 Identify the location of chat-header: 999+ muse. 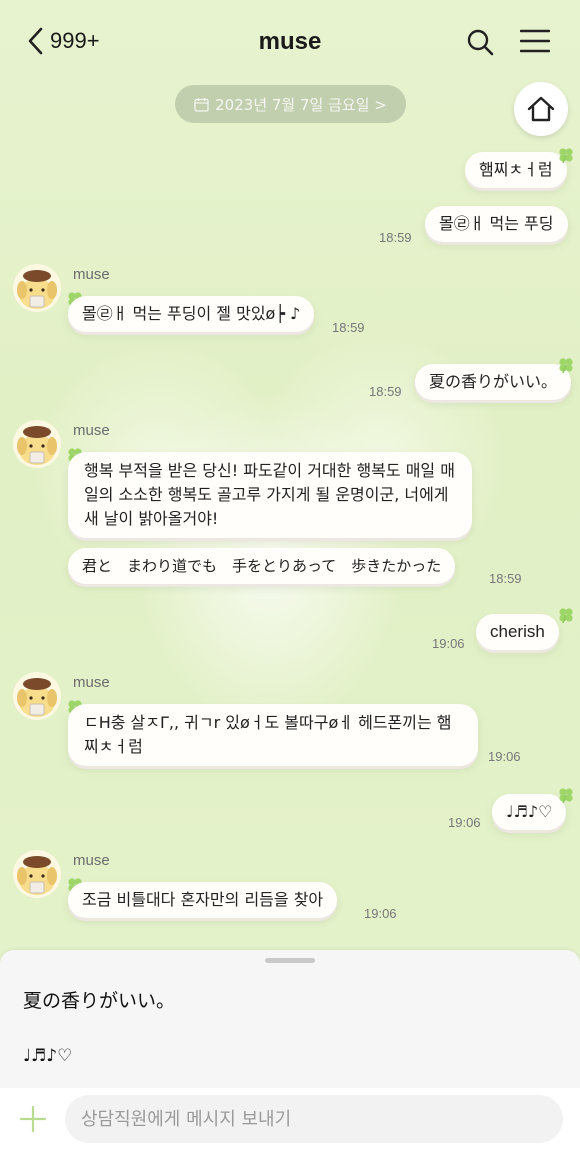
(290, 41).